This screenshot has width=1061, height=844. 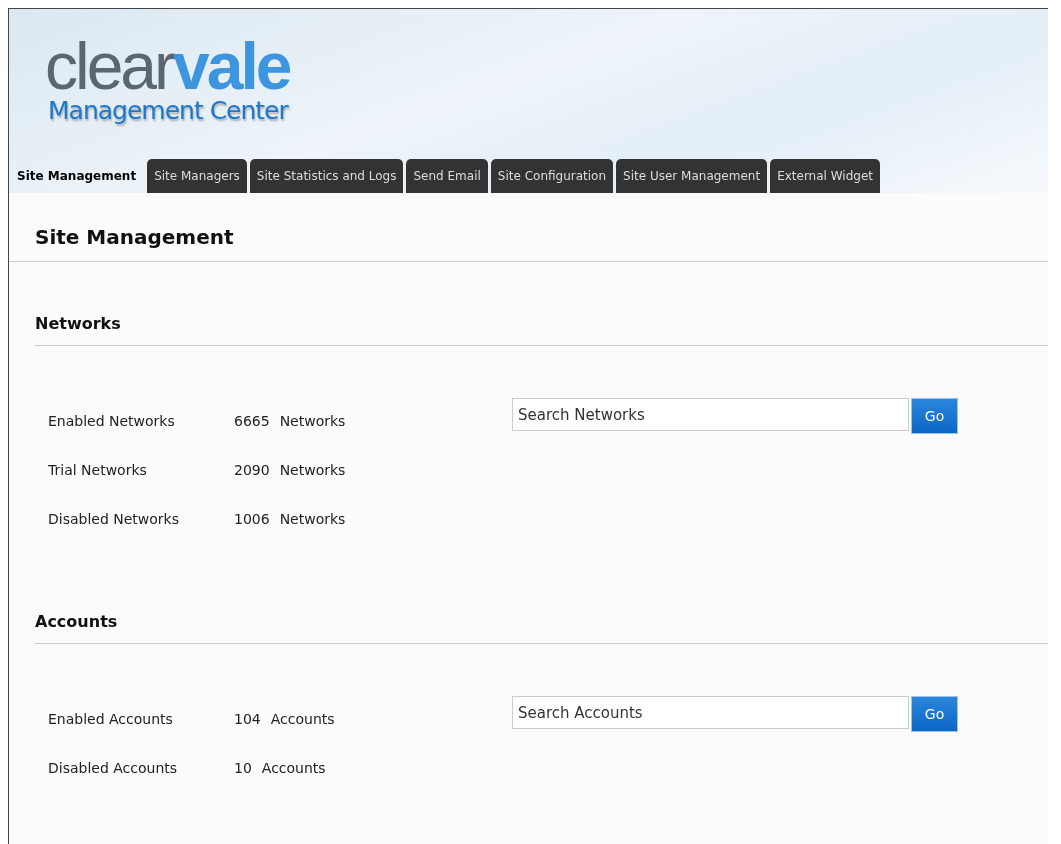 What do you see at coordinates (252, 420) in the screenshot?
I see `stat-count: 6665` at bounding box center [252, 420].